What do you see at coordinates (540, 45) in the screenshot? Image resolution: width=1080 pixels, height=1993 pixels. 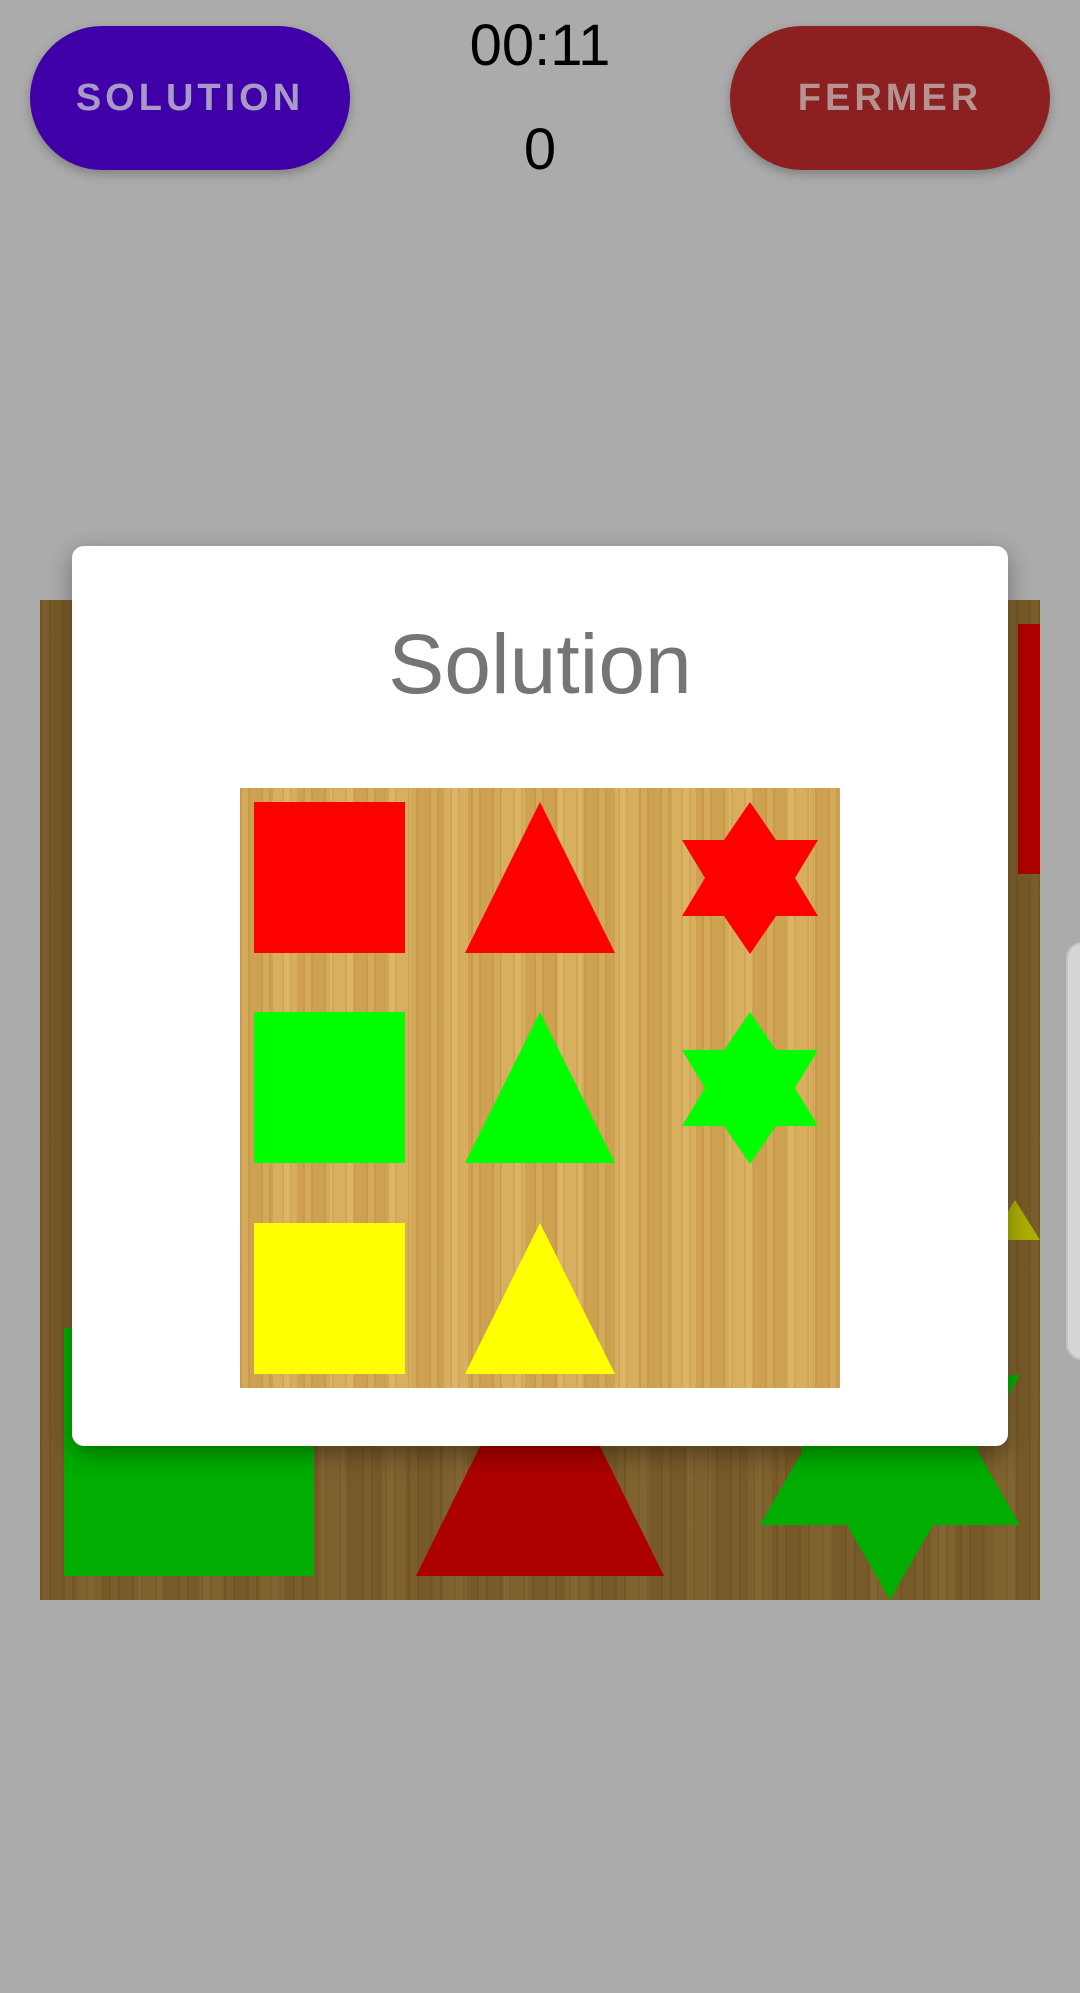 I see `timer: 00:11` at bounding box center [540, 45].